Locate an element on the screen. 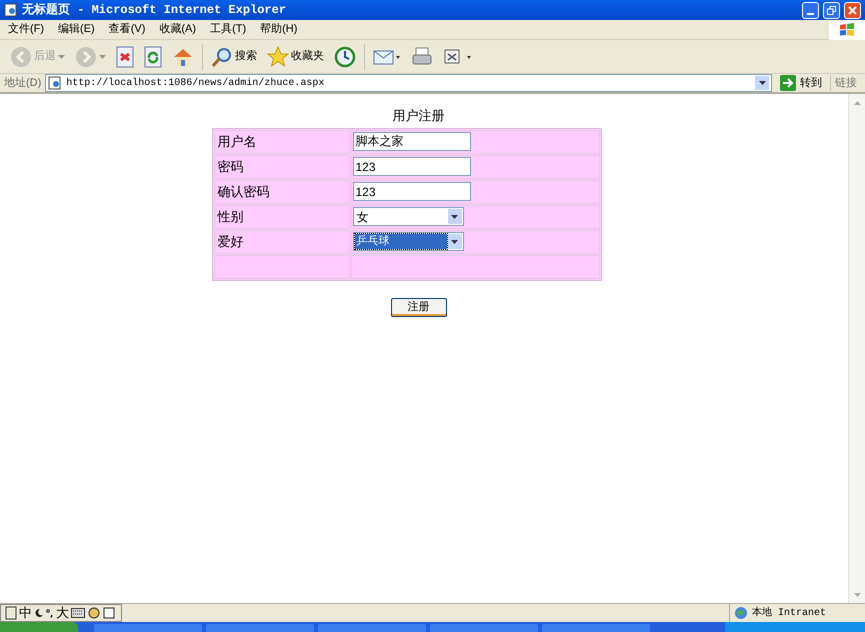  close-icon is located at coordinates (852, 10).